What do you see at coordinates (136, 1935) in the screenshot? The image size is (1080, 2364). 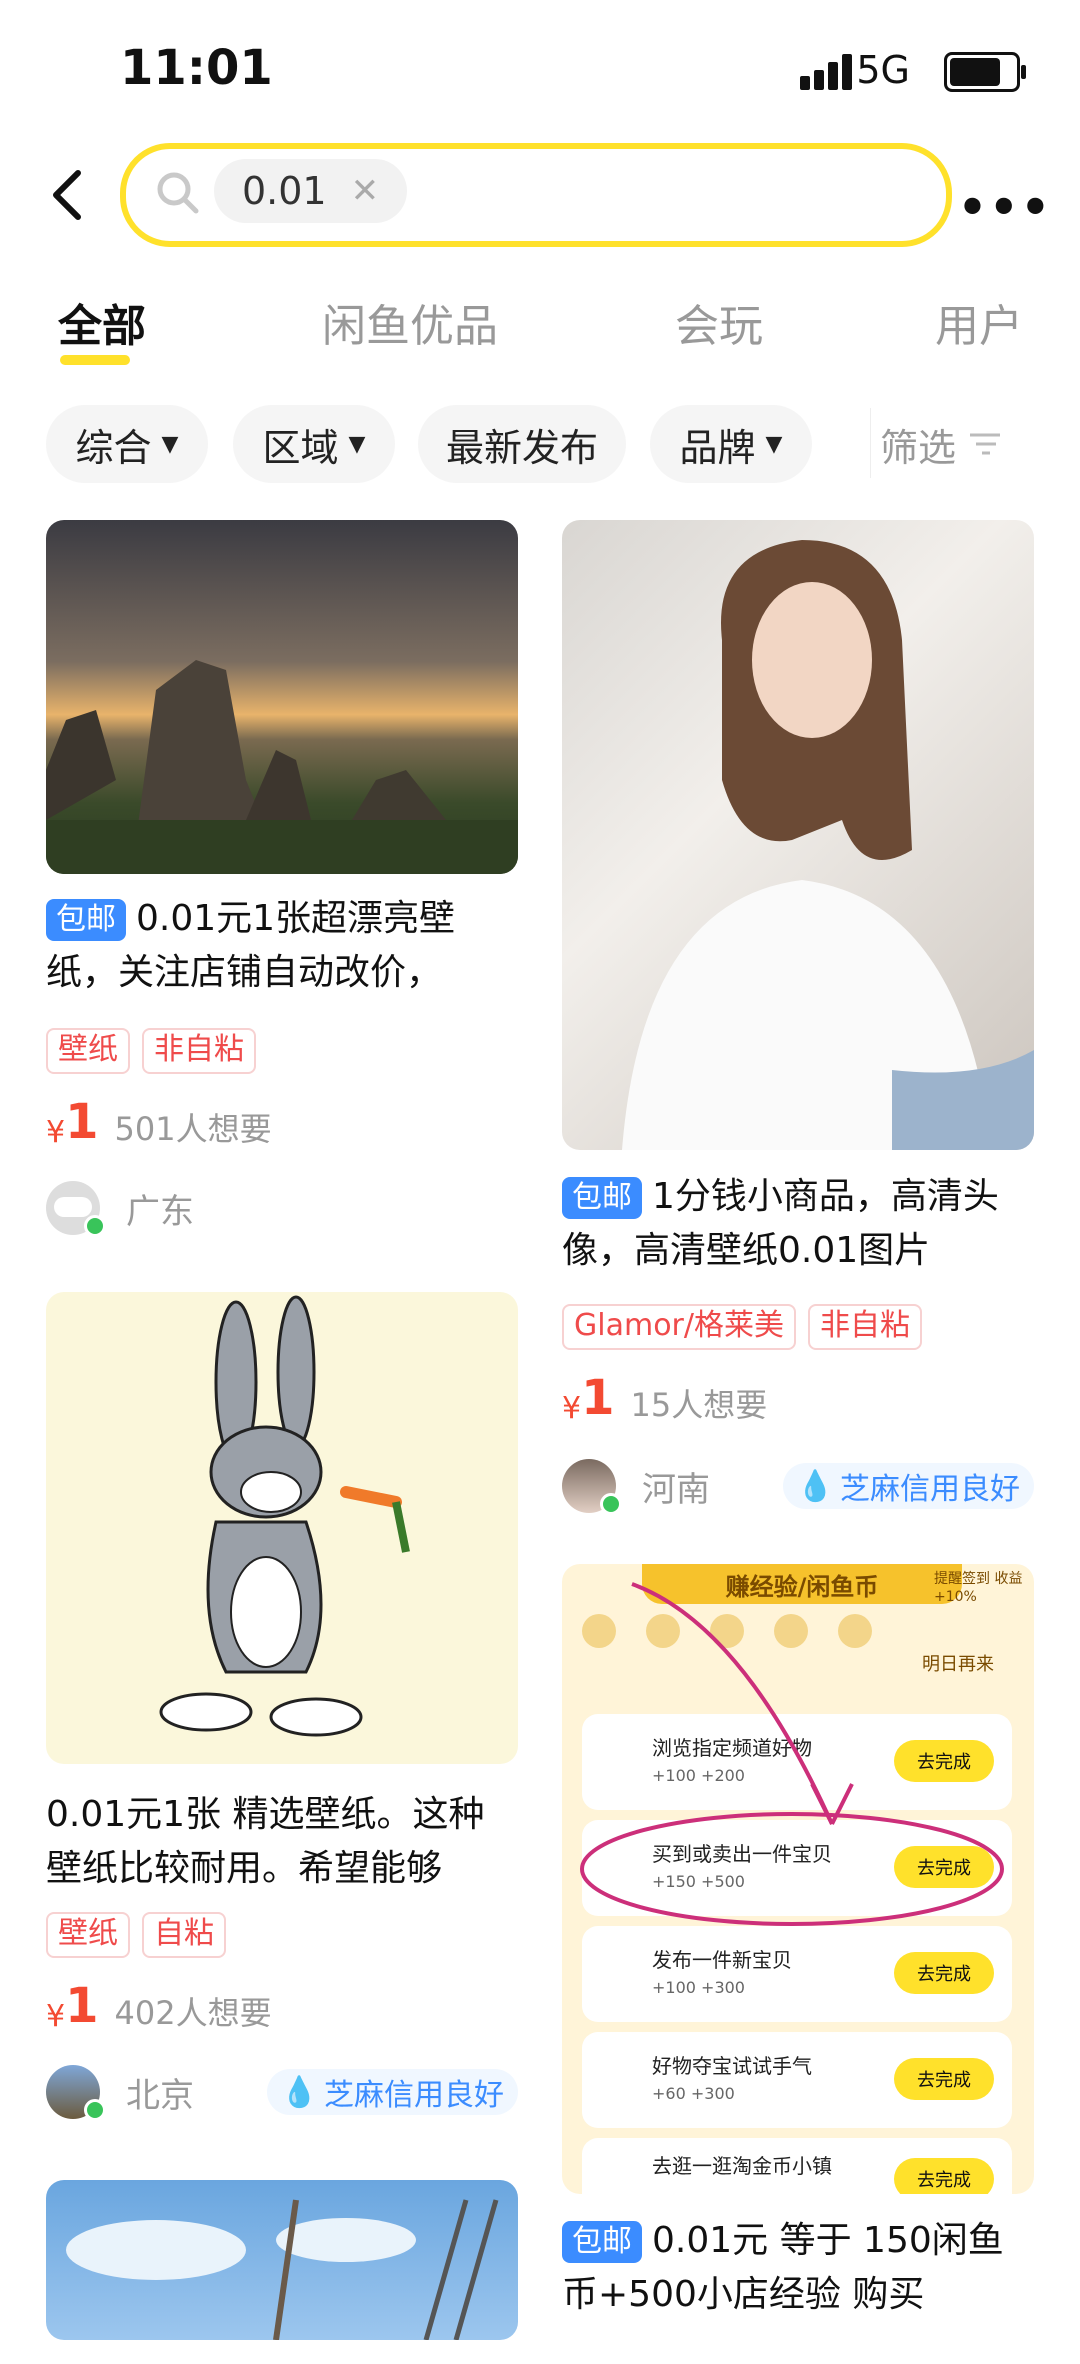 I see `product-tags: 壁纸 自粘` at bounding box center [136, 1935].